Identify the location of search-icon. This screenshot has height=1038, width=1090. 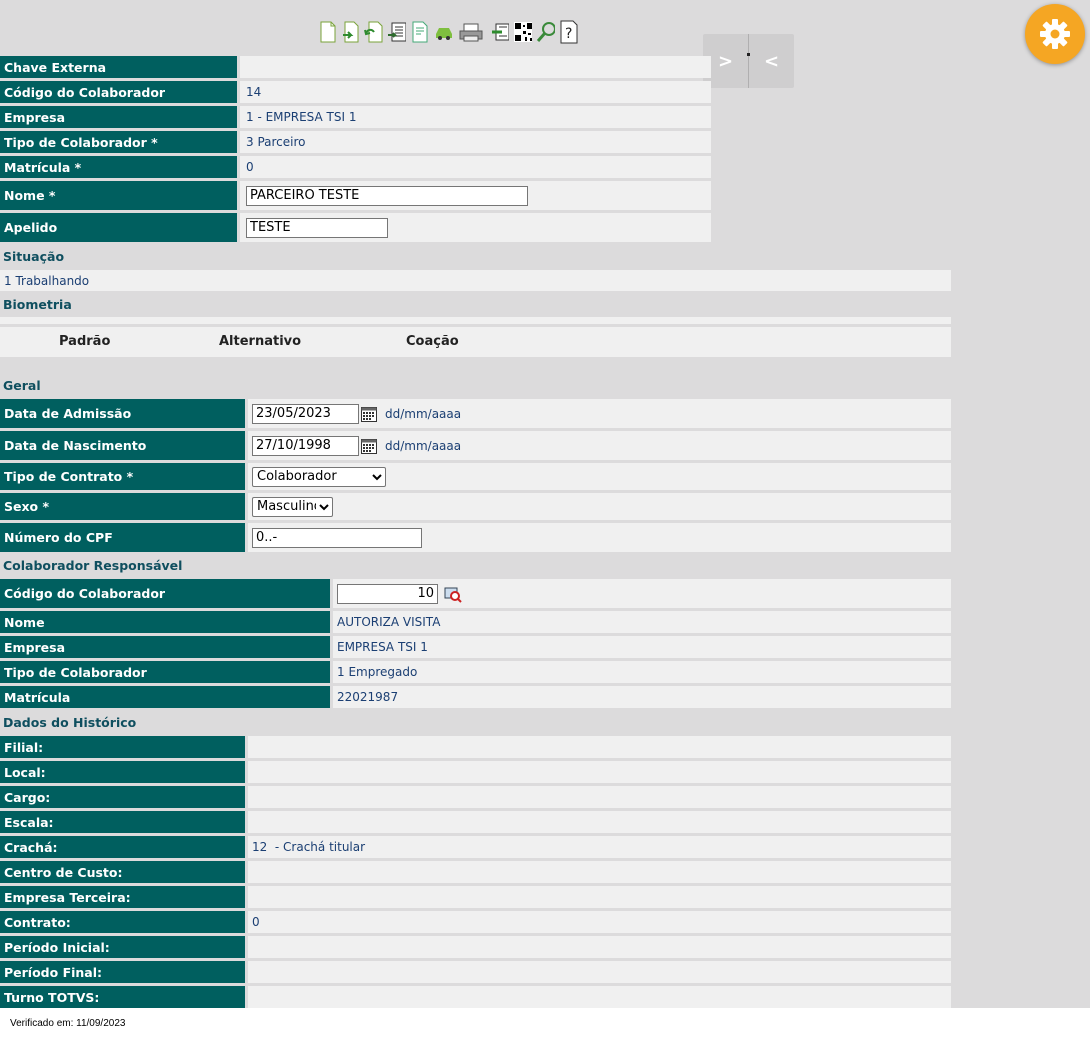
(545, 32).